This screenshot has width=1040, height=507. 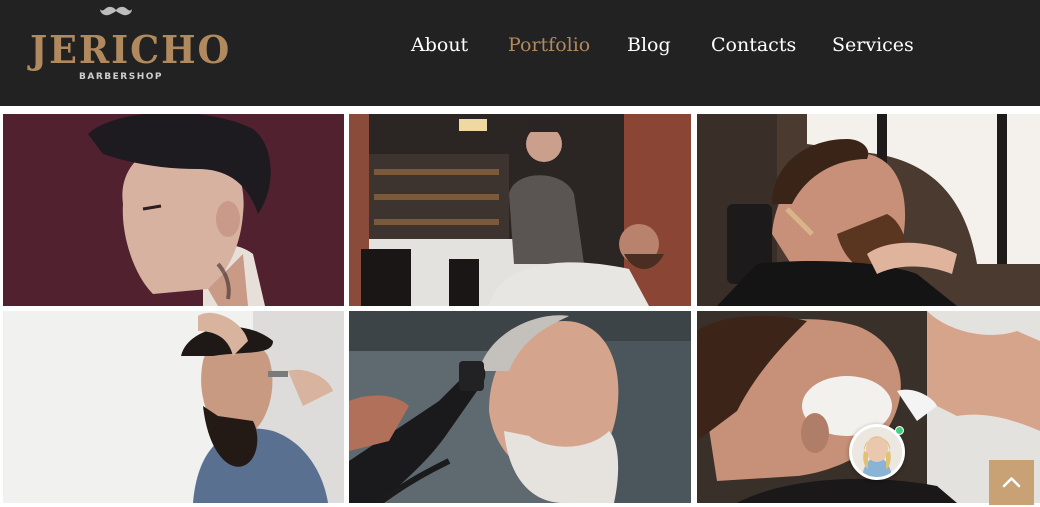 I want to click on nav-item-blog: Blog, so click(x=649, y=45).